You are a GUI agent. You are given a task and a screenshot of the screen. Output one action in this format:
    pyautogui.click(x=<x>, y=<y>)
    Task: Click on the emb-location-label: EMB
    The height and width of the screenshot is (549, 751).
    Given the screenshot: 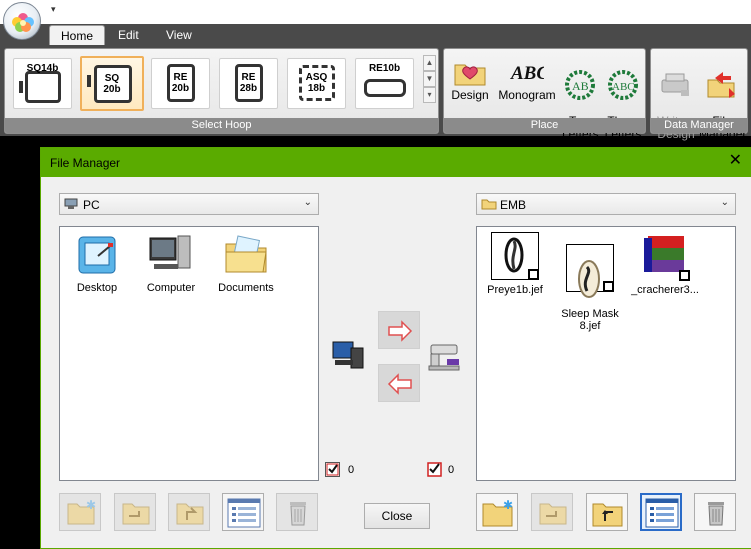 What is the action you would take?
    pyautogui.click(x=513, y=205)
    